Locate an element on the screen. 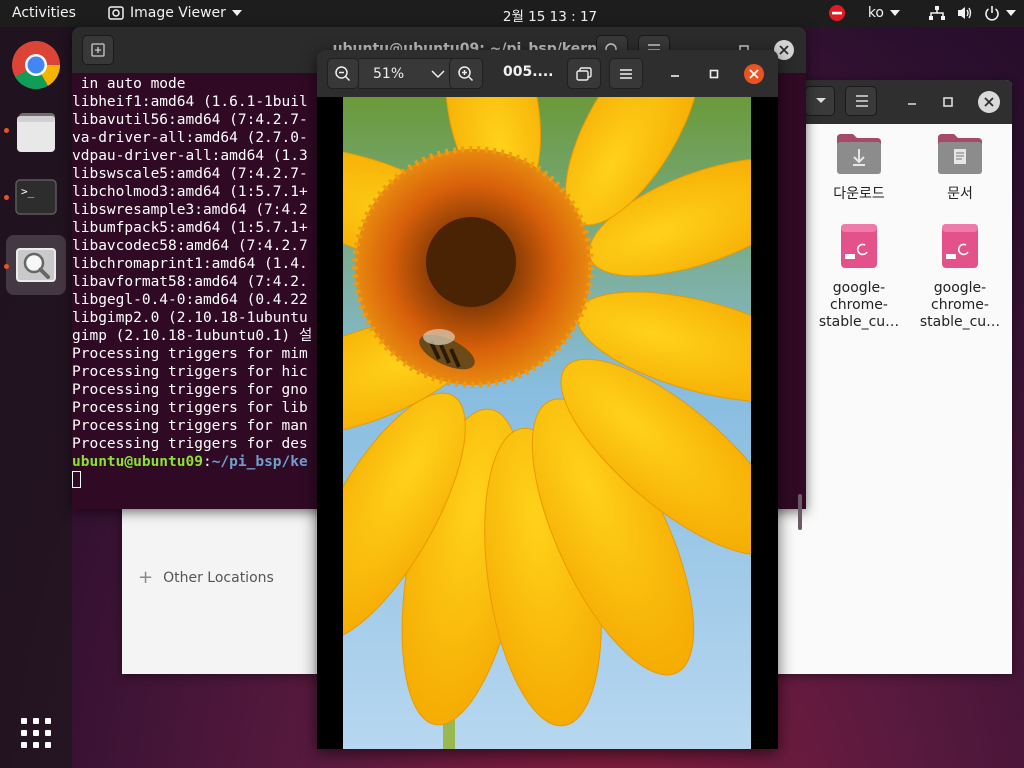 The image size is (1024, 768). terminal-icon: >_ is located at coordinates (36, 197).